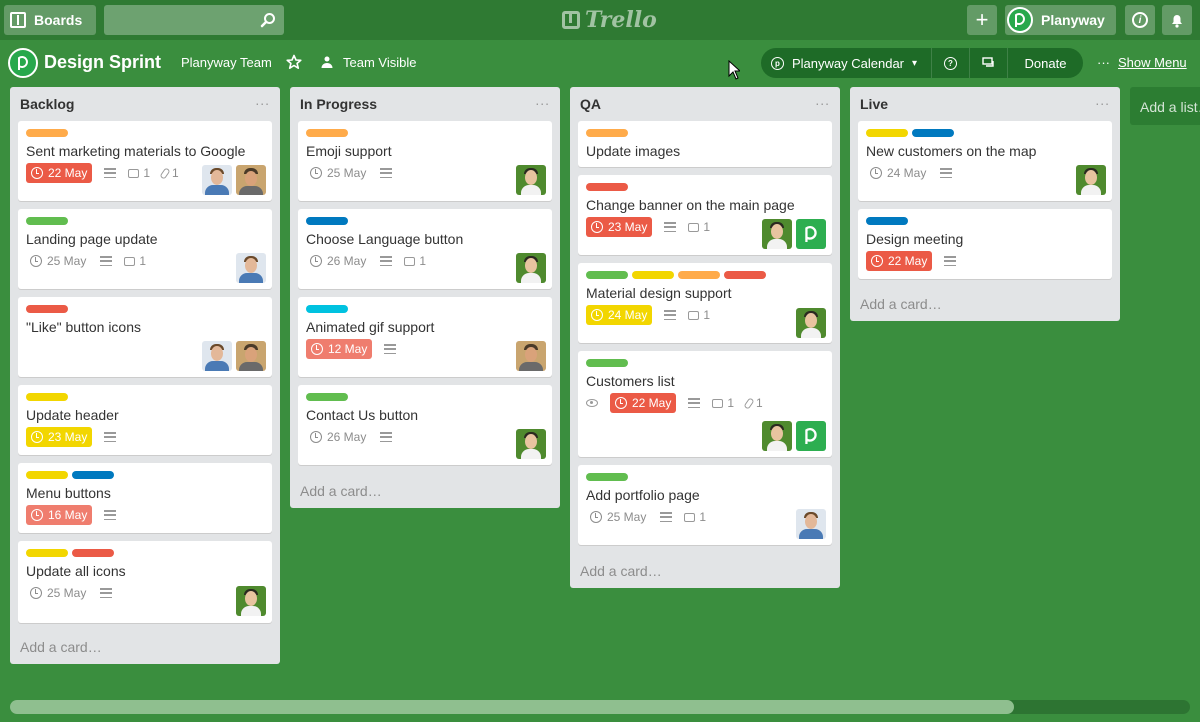 The width and height of the screenshot is (1200, 722). Describe the element at coordinates (982, 20) in the screenshot. I see `create-button: +` at that location.